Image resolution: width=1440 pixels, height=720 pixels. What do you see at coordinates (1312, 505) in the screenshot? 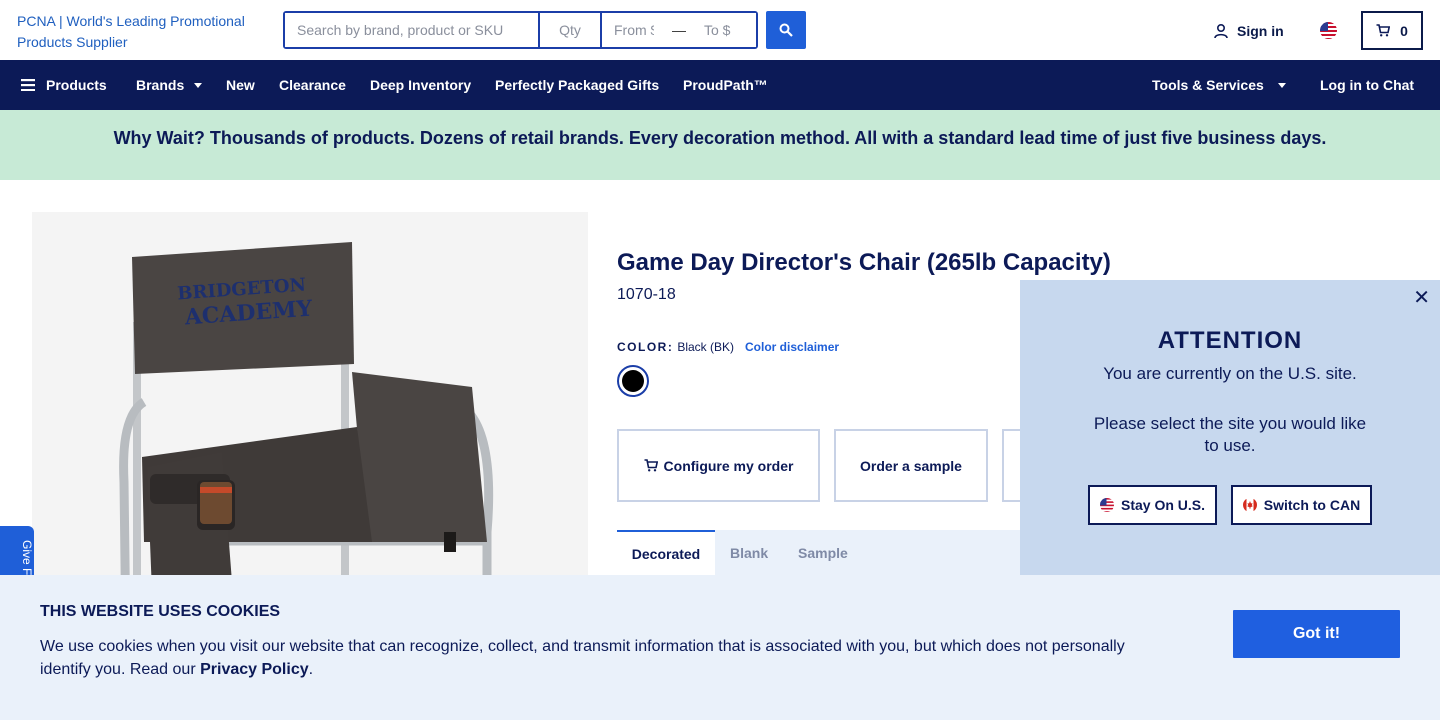
I see `switch-can-label: Switch to CAN` at bounding box center [1312, 505].